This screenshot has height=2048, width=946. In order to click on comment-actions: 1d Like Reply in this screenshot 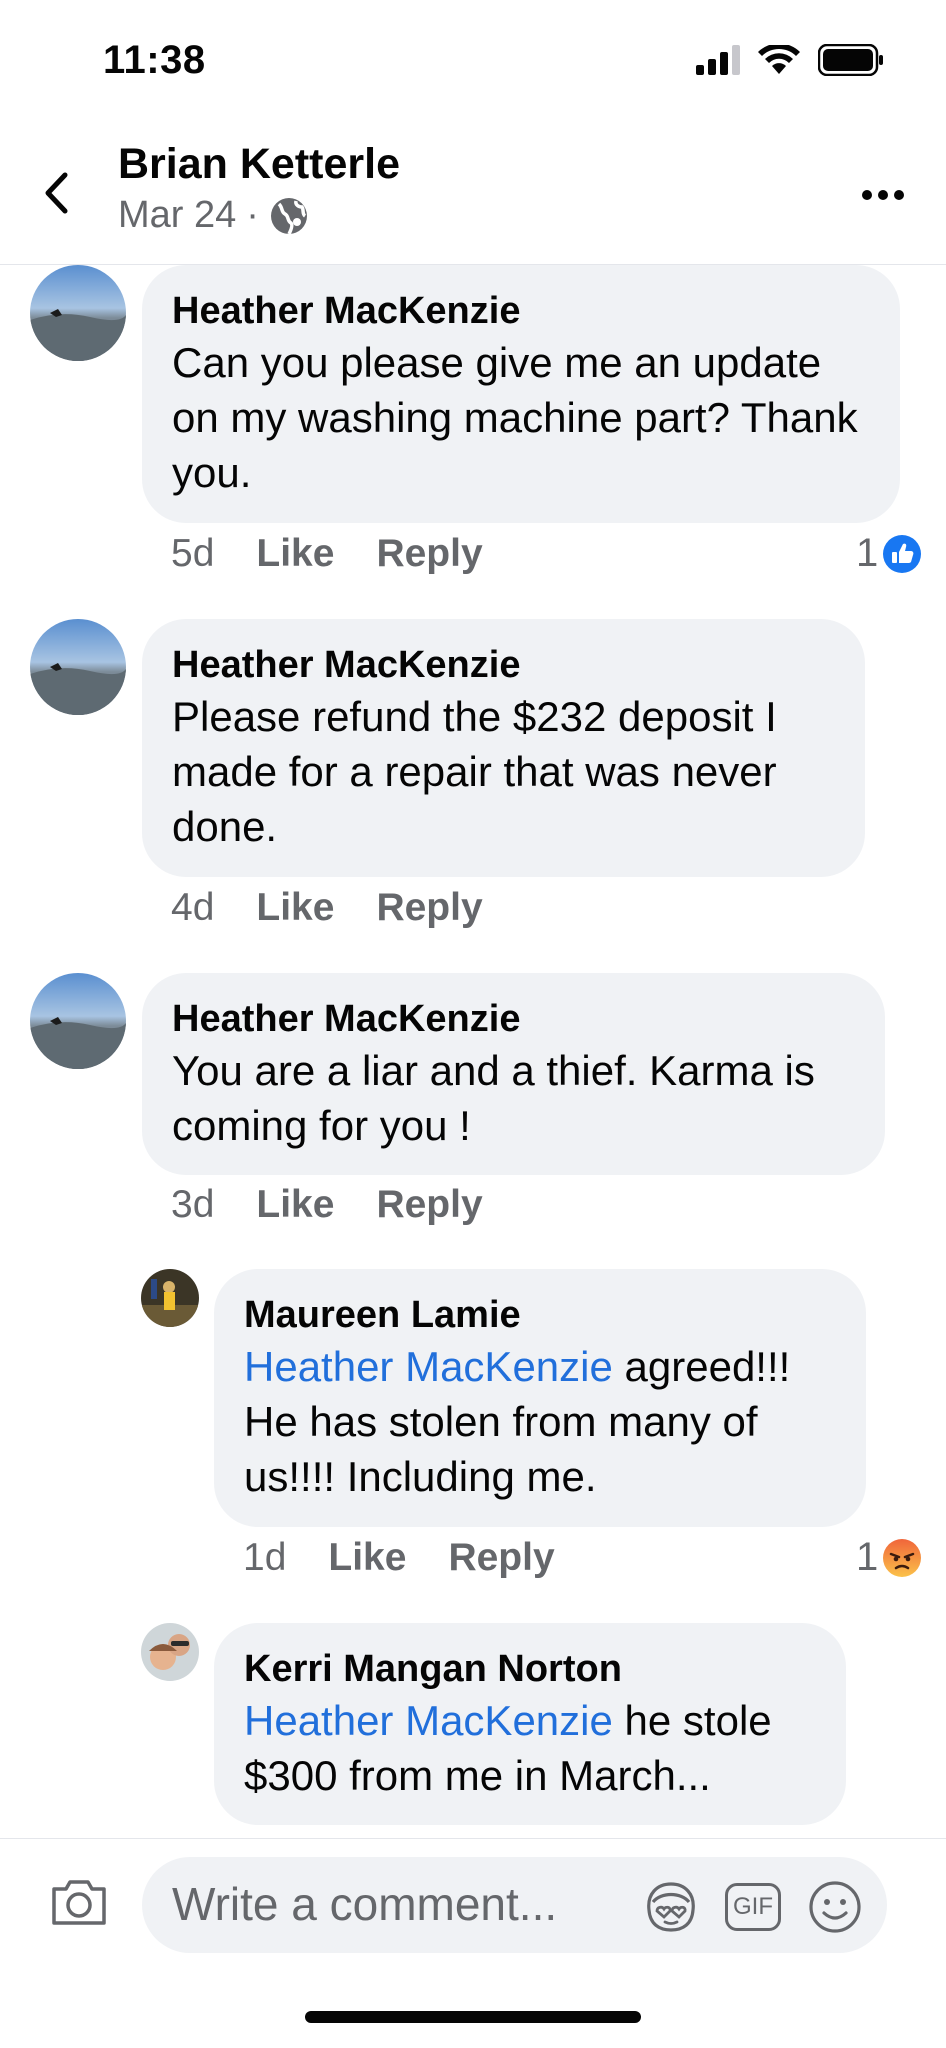, I will do `click(420, 1558)`.